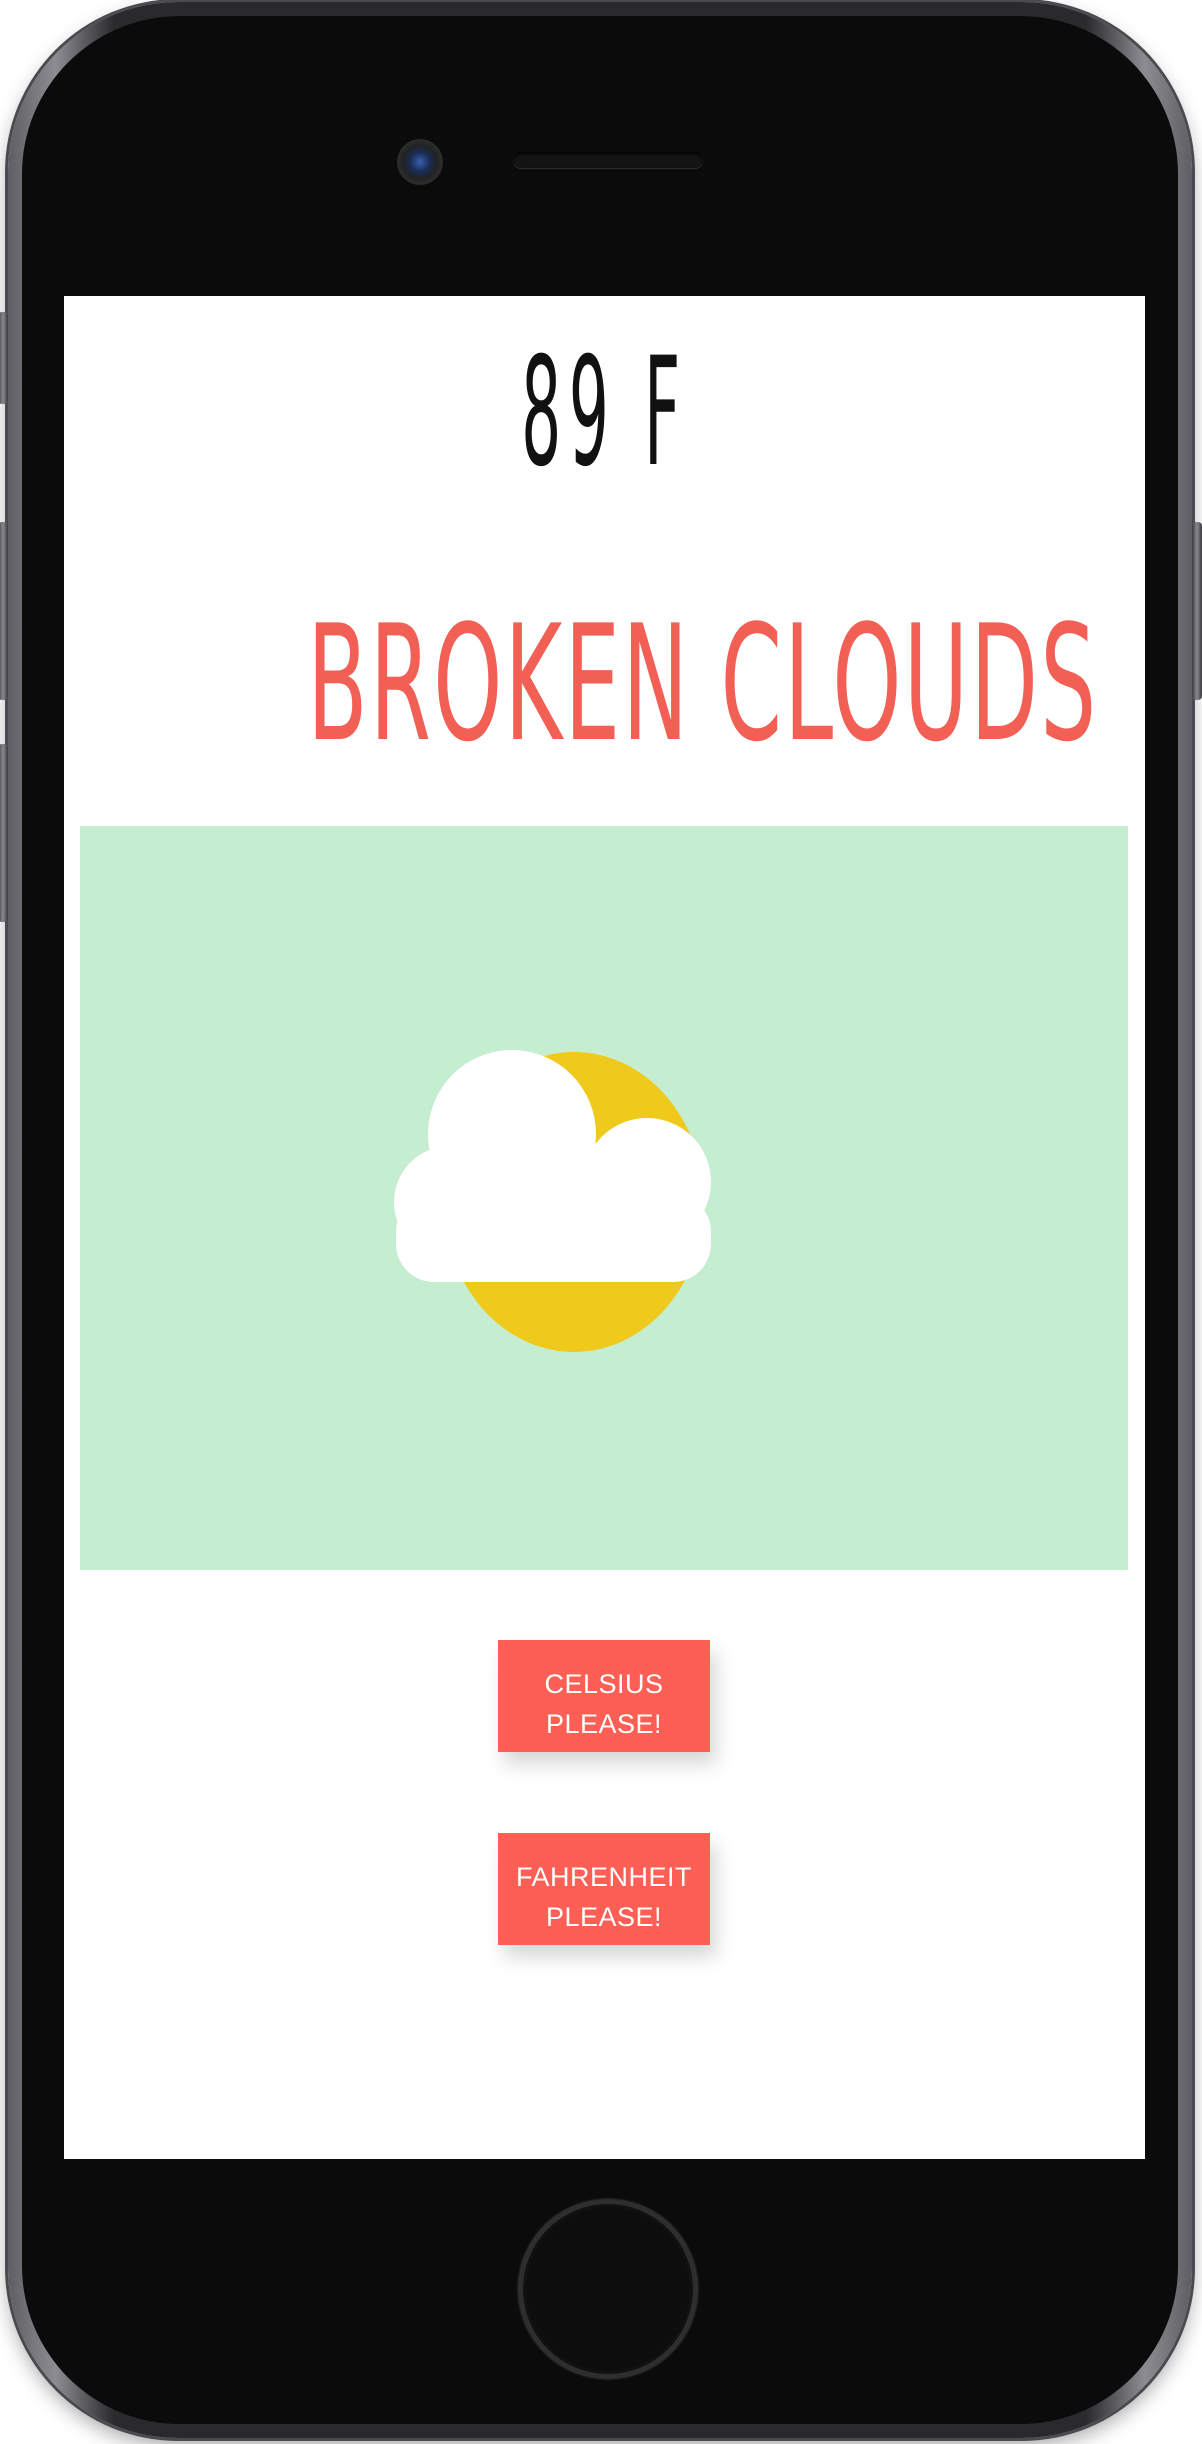 This screenshot has width=1202, height=2444. What do you see at coordinates (604, 1877) in the screenshot?
I see `fahrenheit-button-label-line1: FAHRENHEIT` at bounding box center [604, 1877].